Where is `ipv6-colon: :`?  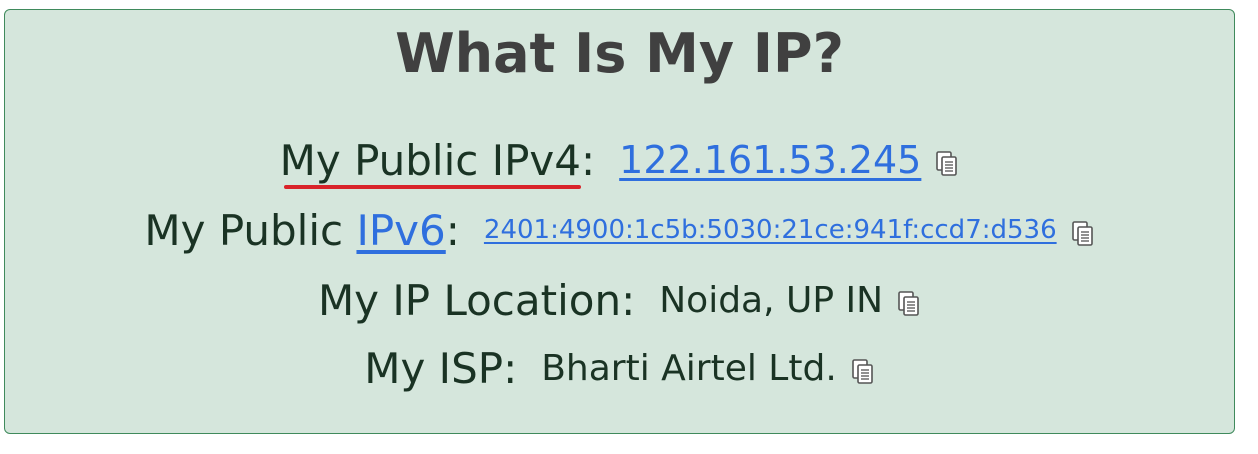 ipv6-colon: : is located at coordinates (452, 230).